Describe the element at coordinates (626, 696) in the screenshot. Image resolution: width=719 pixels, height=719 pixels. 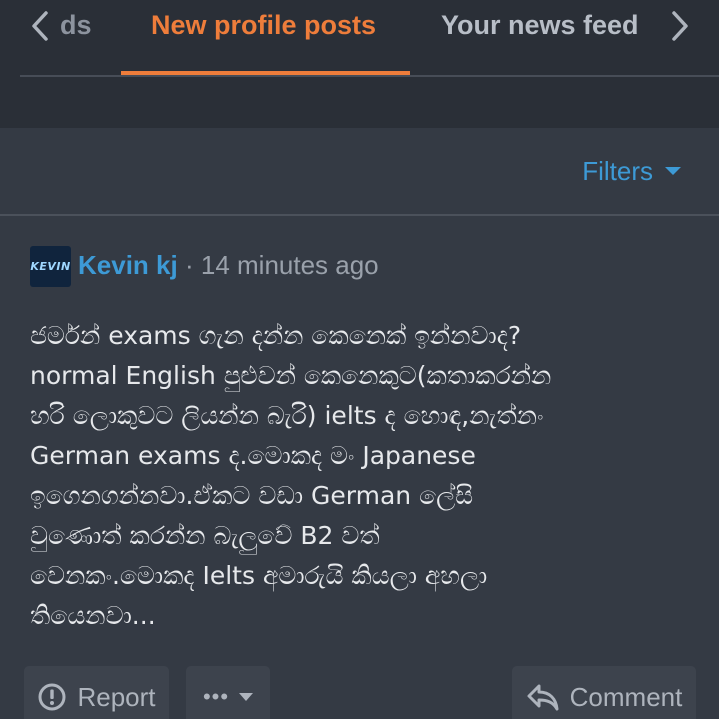
I see `comment-label: Comment` at that location.